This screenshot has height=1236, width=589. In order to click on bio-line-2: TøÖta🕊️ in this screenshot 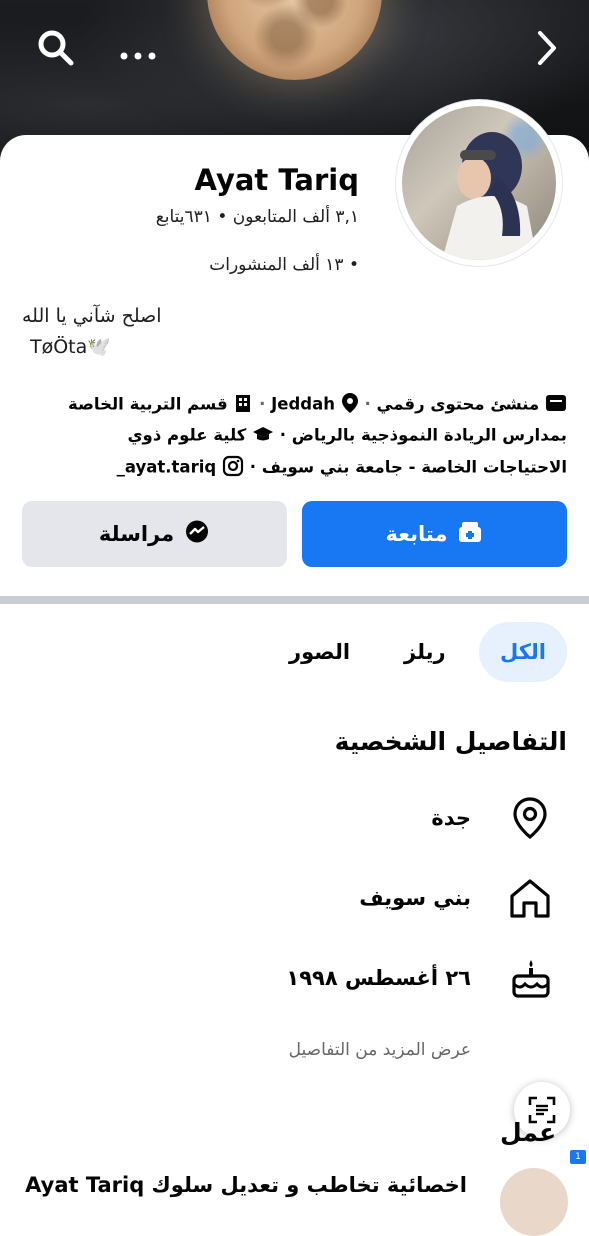, I will do `click(70, 347)`.